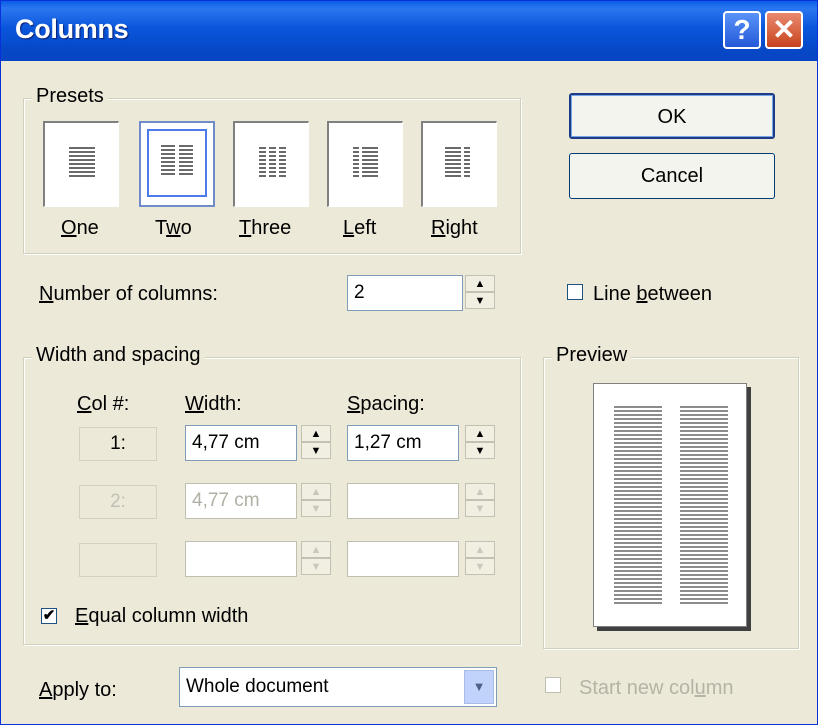 Image resolution: width=818 pixels, height=725 pixels. What do you see at coordinates (575, 292) in the screenshot?
I see `line-between-checkbox` at bounding box center [575, 292].